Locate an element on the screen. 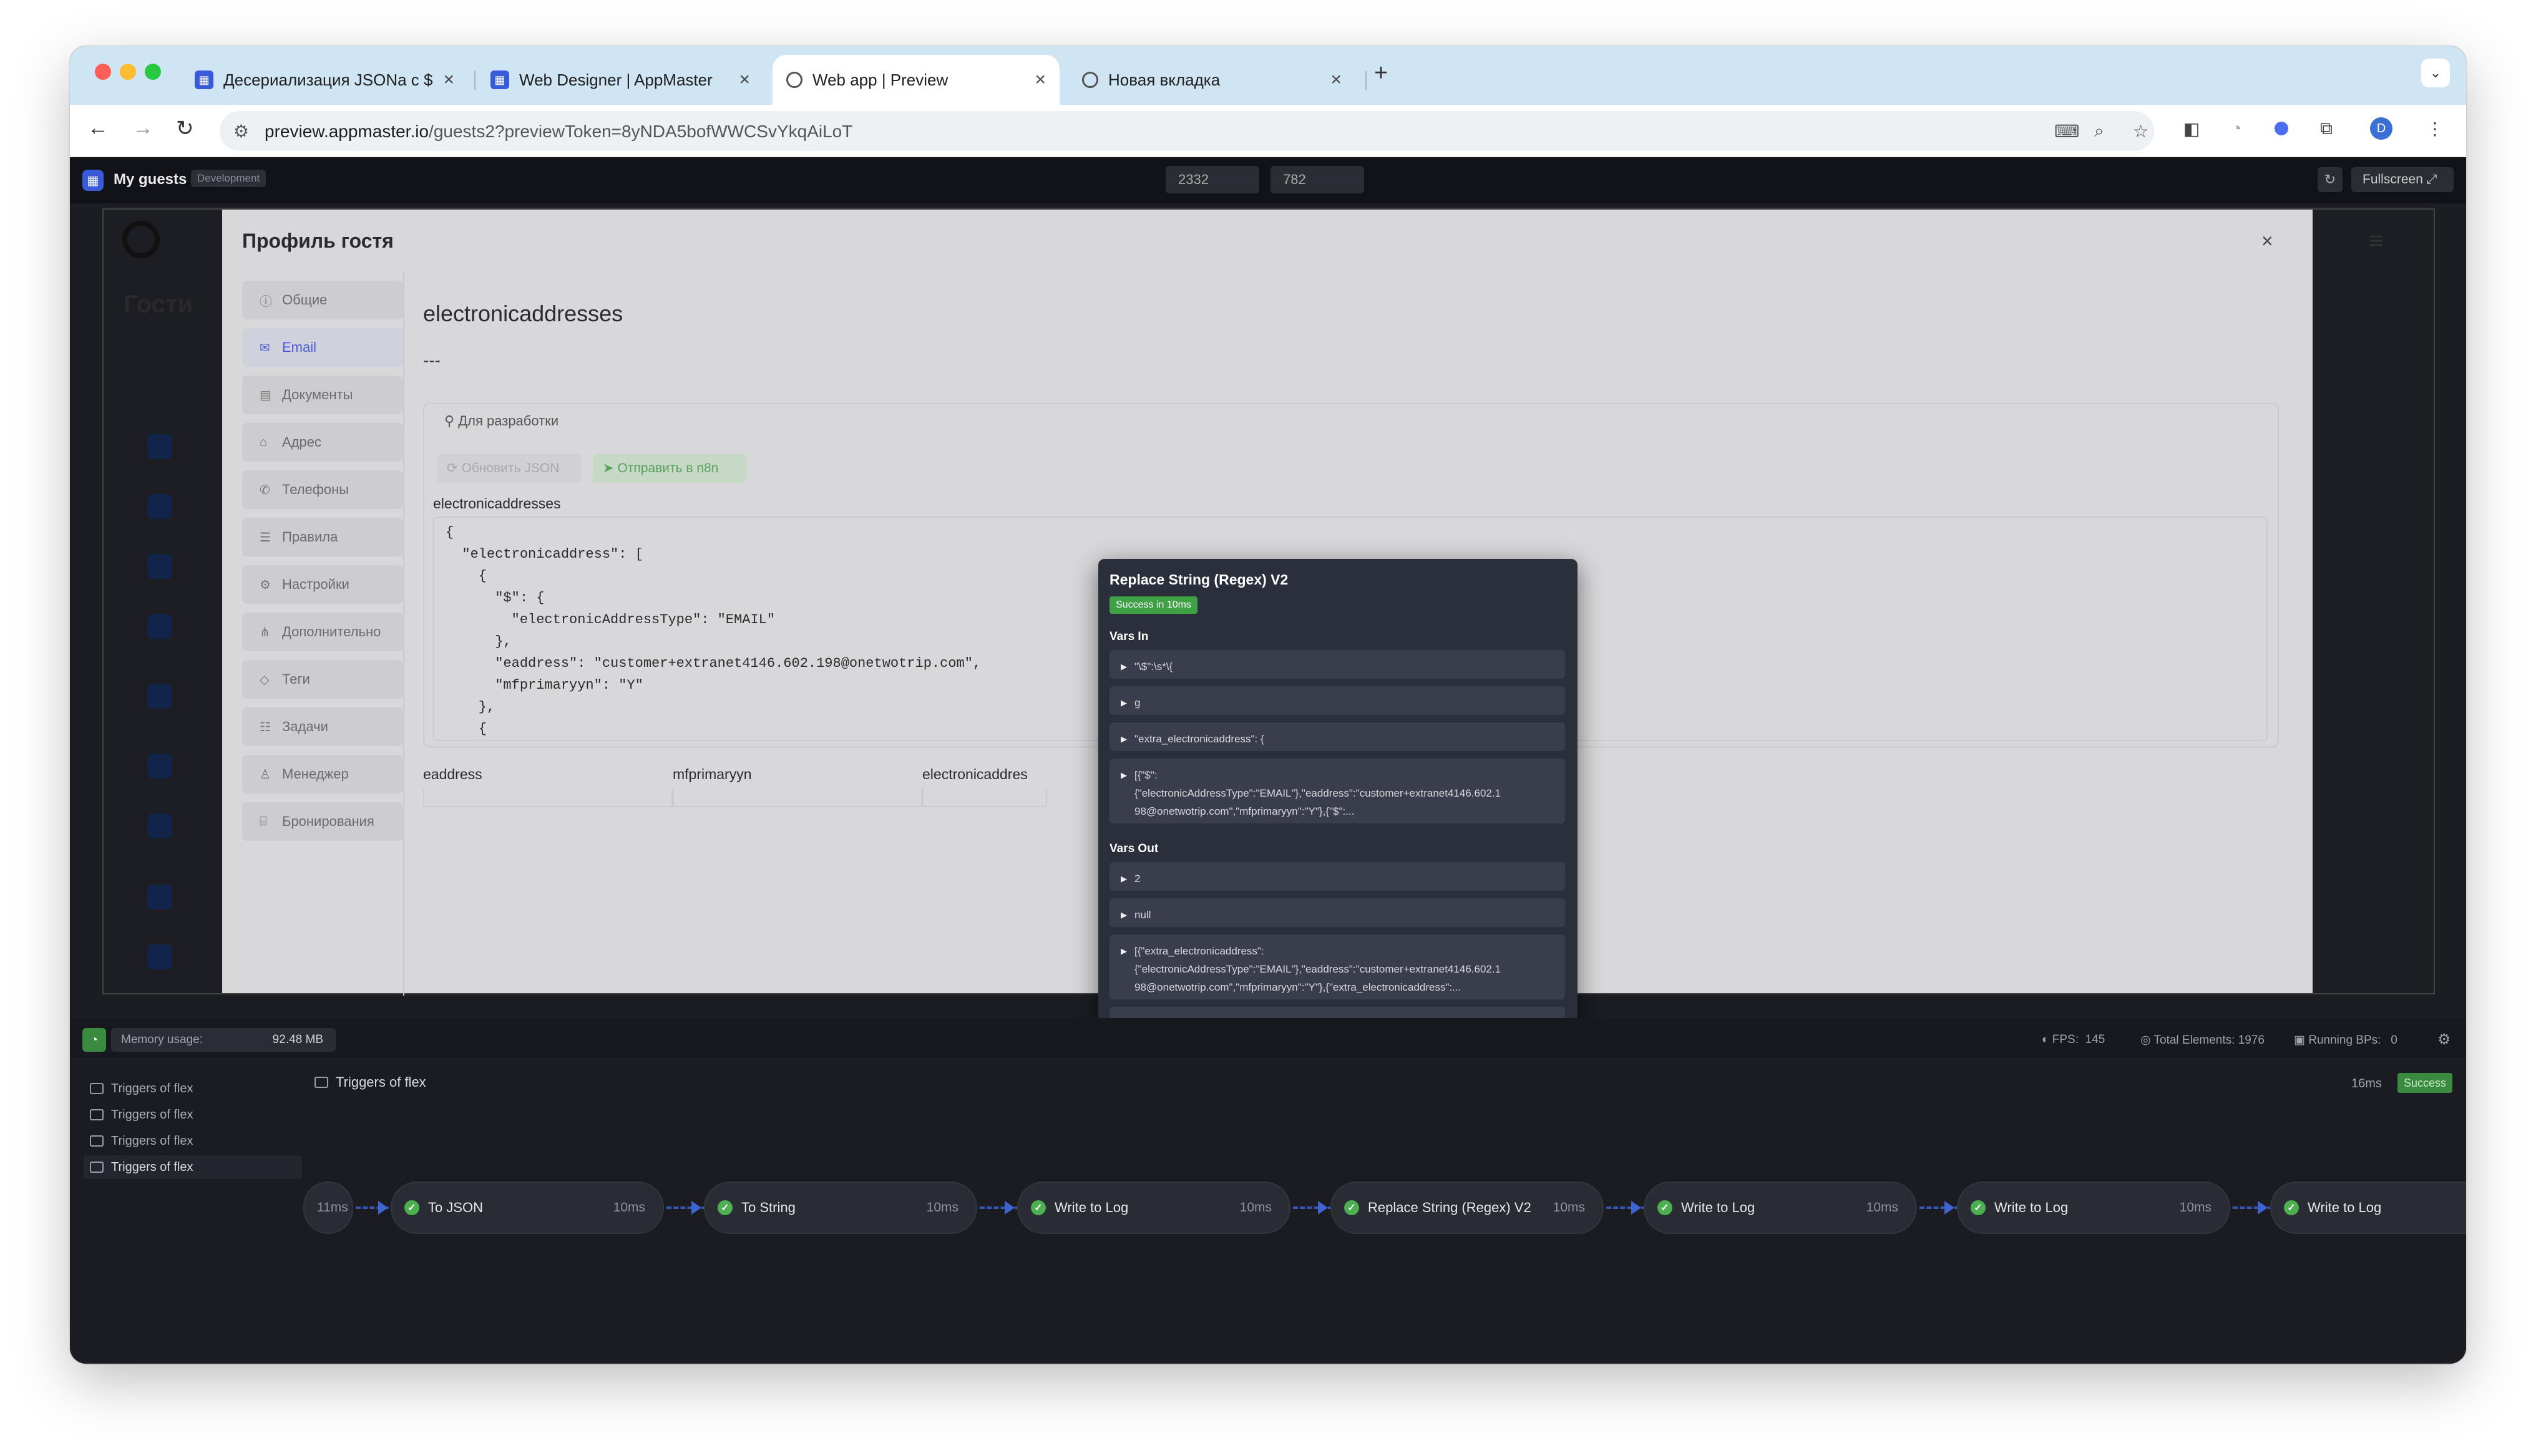 Image resolution: width=2536 pixels, height=1456 pixels. extension-icon: ◧ is located at coordinates (2191, 128).